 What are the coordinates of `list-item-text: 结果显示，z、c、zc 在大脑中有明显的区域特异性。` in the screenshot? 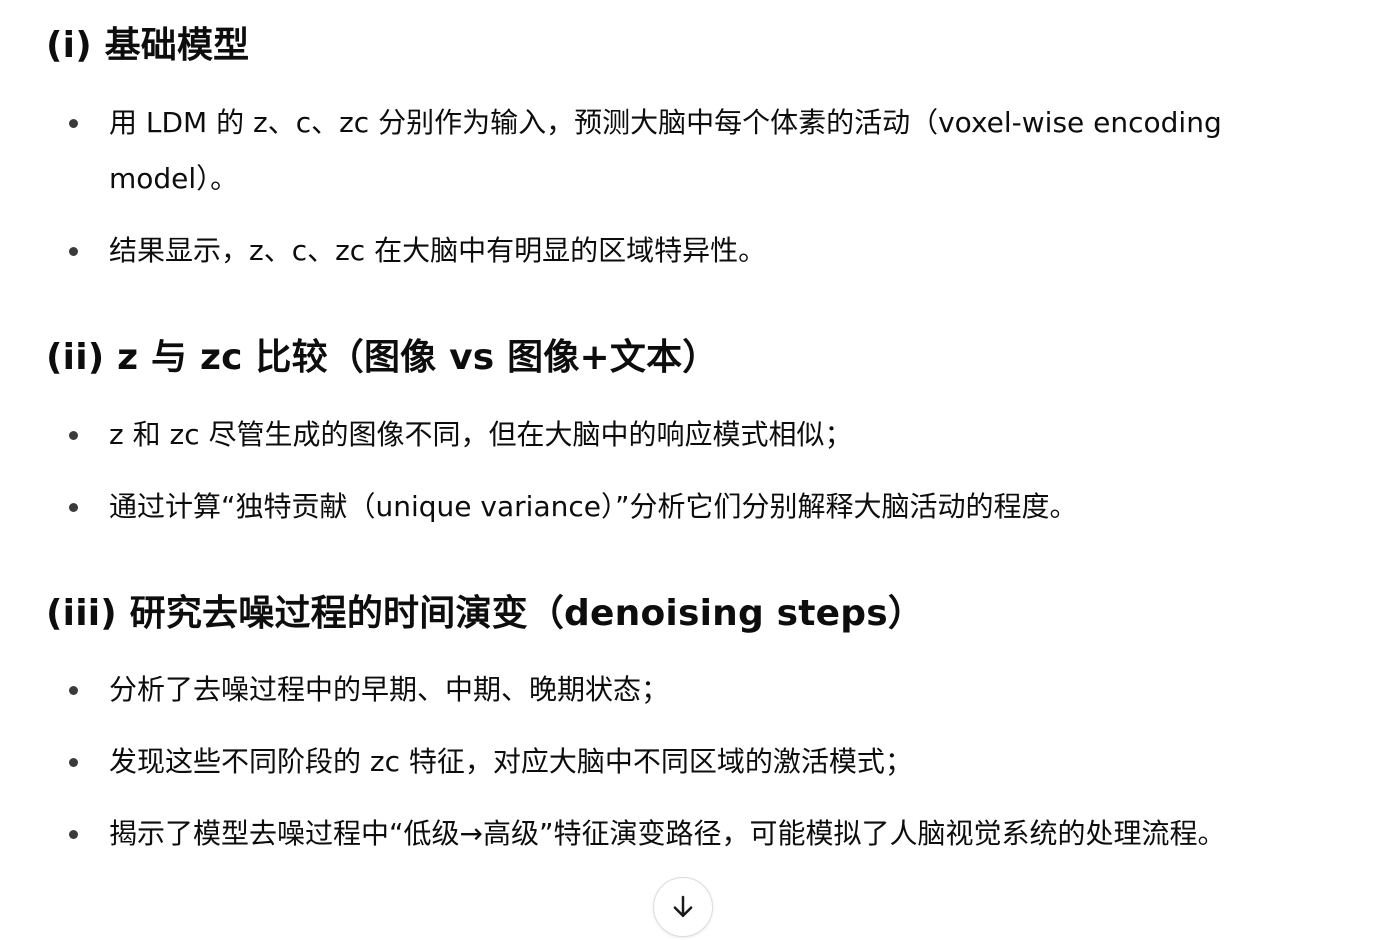 It's located at (438, 250).